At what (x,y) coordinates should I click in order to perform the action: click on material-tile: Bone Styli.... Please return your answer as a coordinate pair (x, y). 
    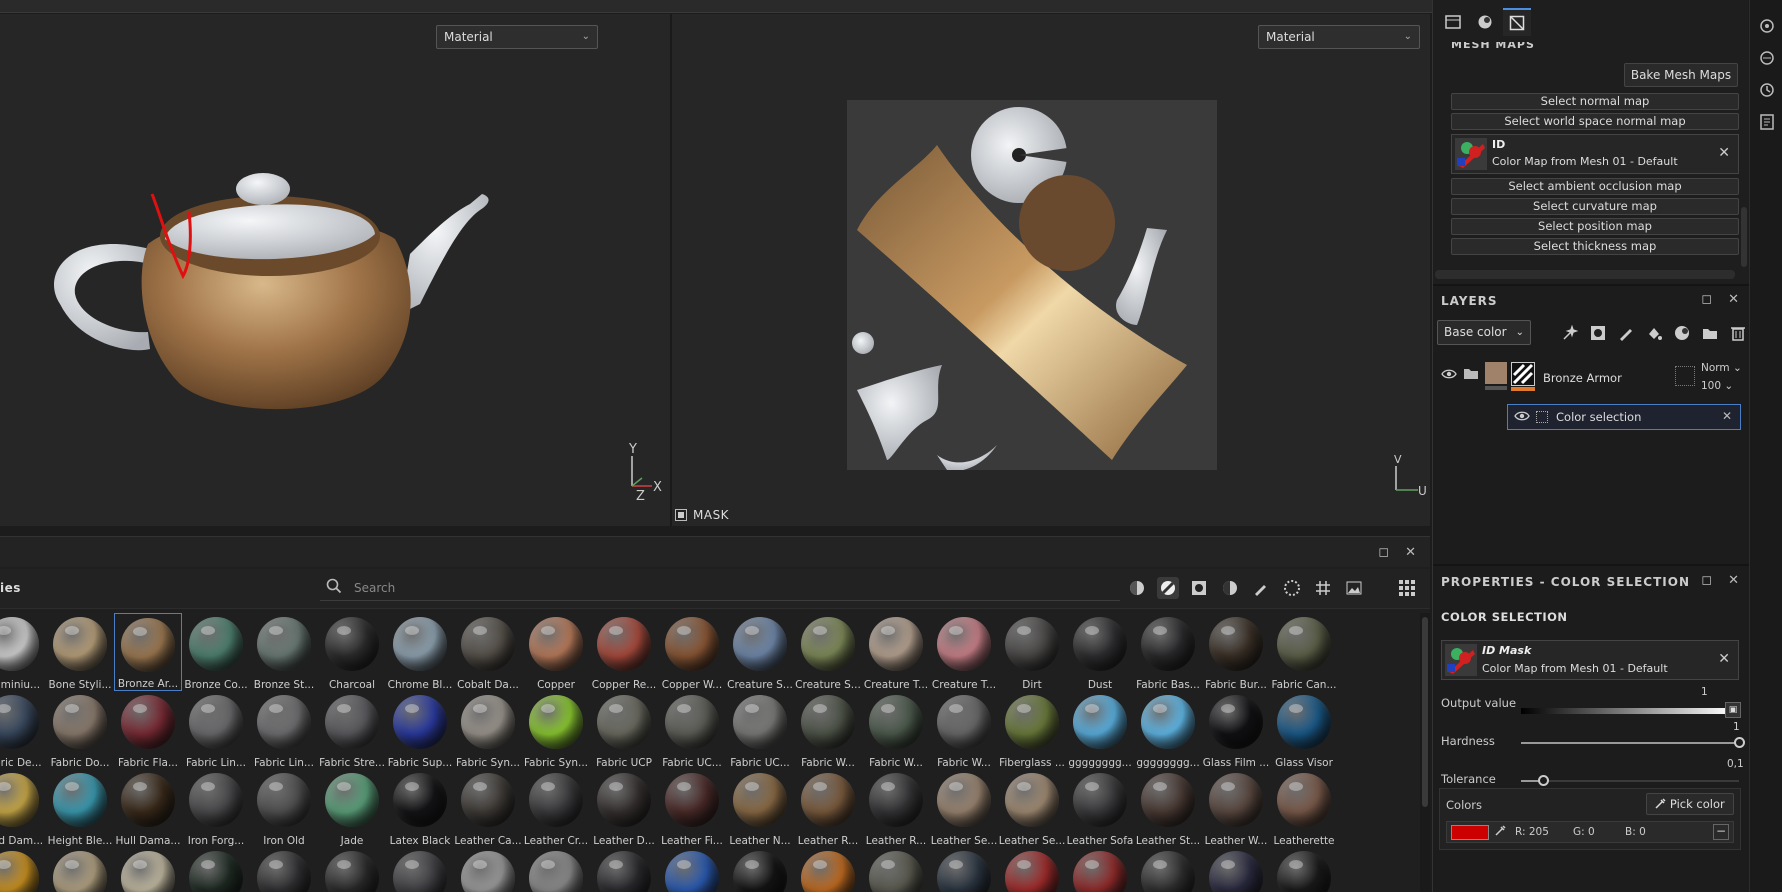
    Looking at the image, I should click on (80, 652).